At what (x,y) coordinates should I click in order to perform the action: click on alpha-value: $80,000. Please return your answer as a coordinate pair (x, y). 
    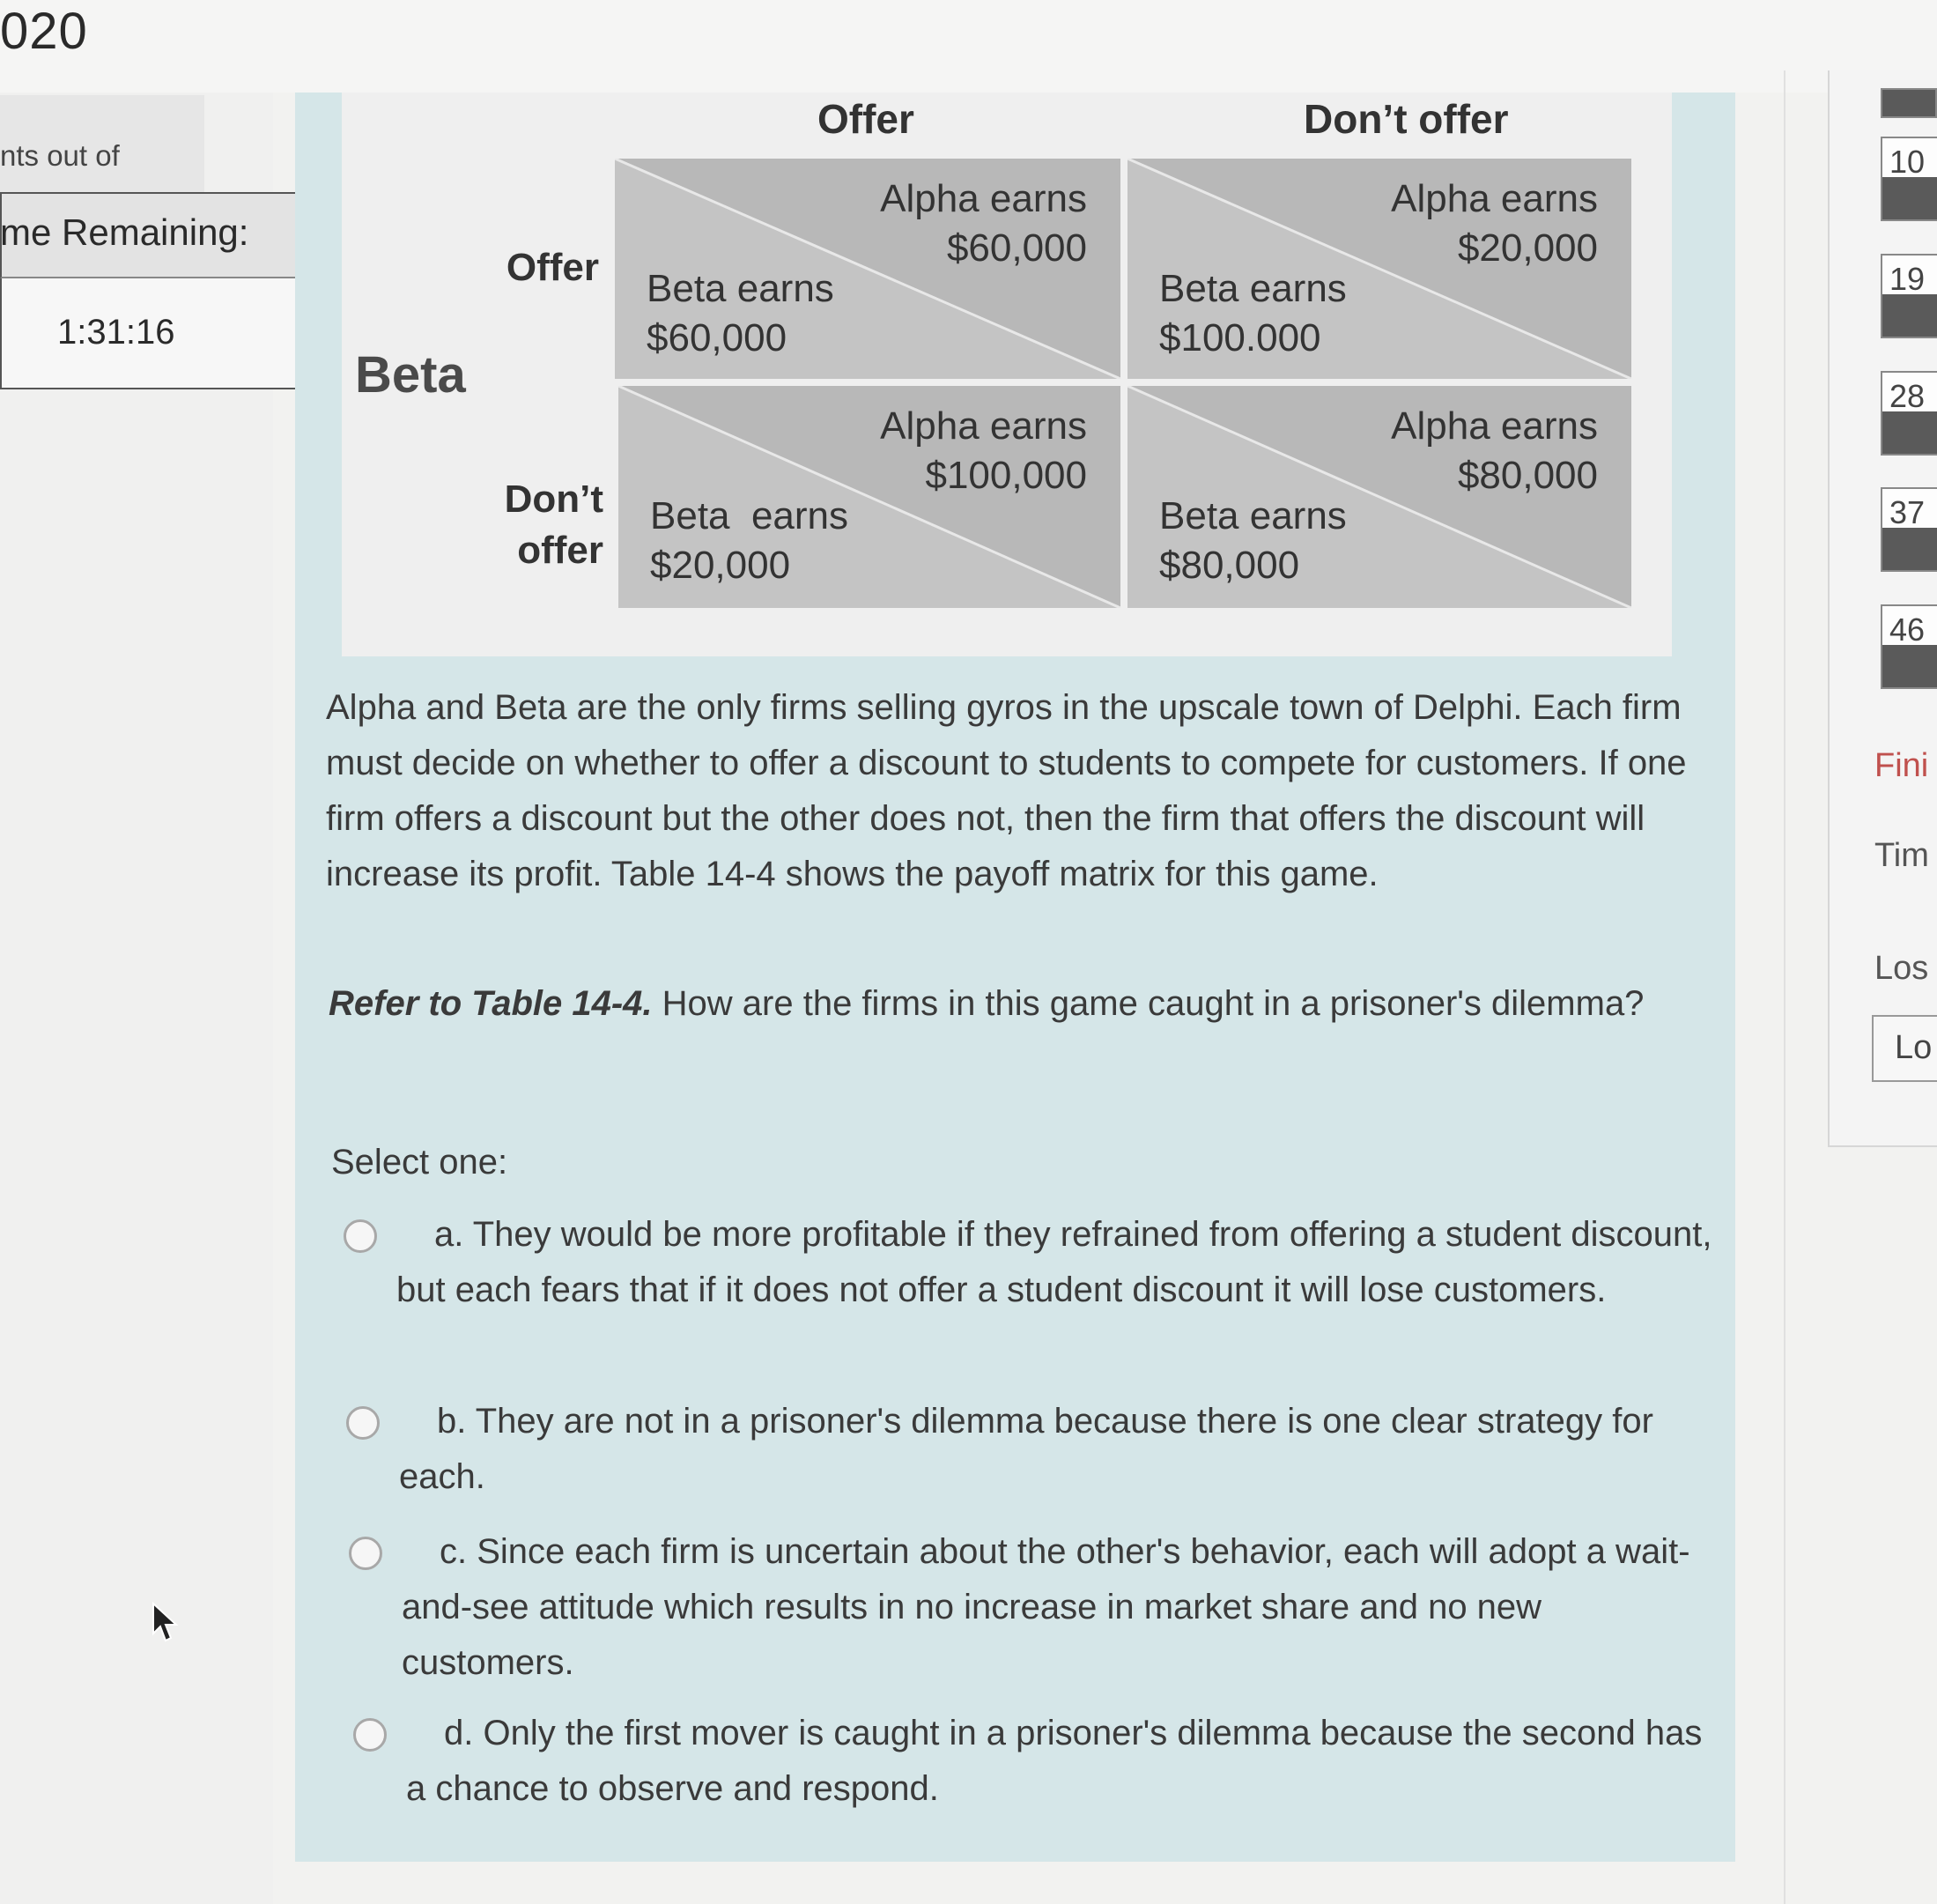
    Looking at the image, I should click on (1527, 475).